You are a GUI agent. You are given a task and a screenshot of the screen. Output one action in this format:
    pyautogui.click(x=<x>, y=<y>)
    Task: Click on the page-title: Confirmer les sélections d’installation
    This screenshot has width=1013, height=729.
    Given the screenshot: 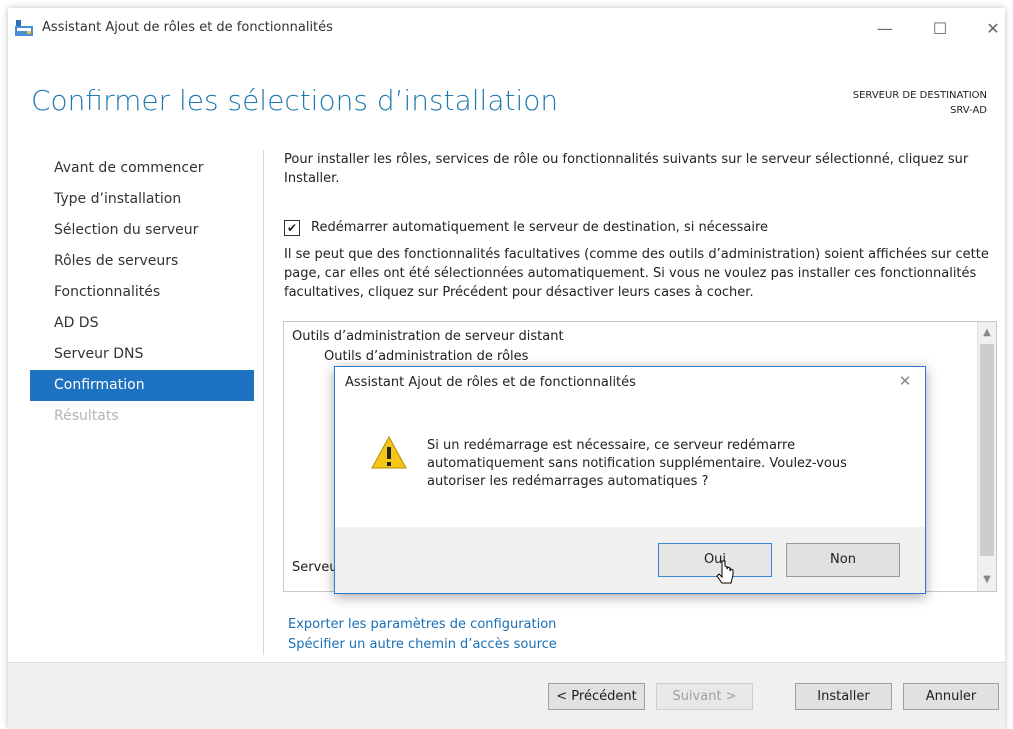 What is the action you would take?
    pyautogui.click(x=295, y=100)
    